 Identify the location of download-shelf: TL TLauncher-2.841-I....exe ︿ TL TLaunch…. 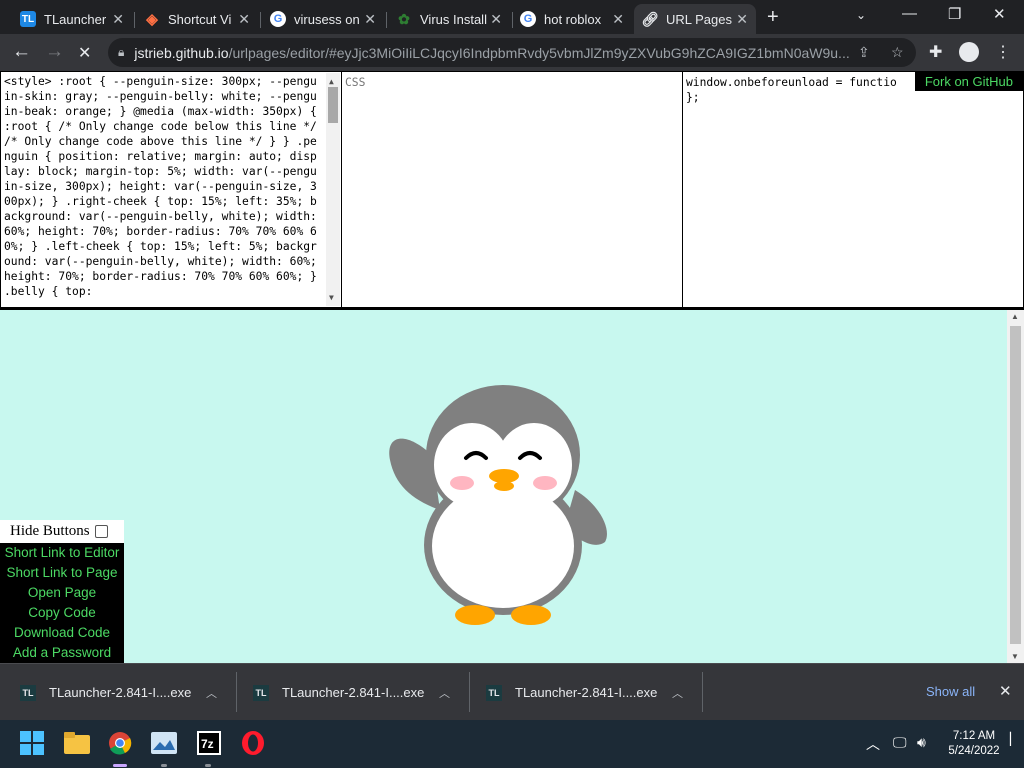
(512, 691).